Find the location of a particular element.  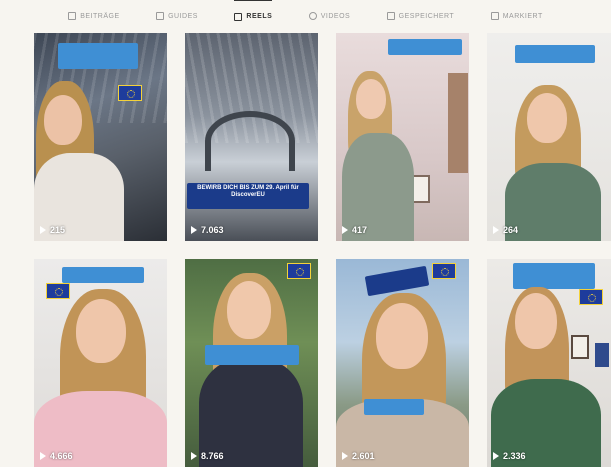

tab-tagged: Markiert is located at coordinates (516, 15).